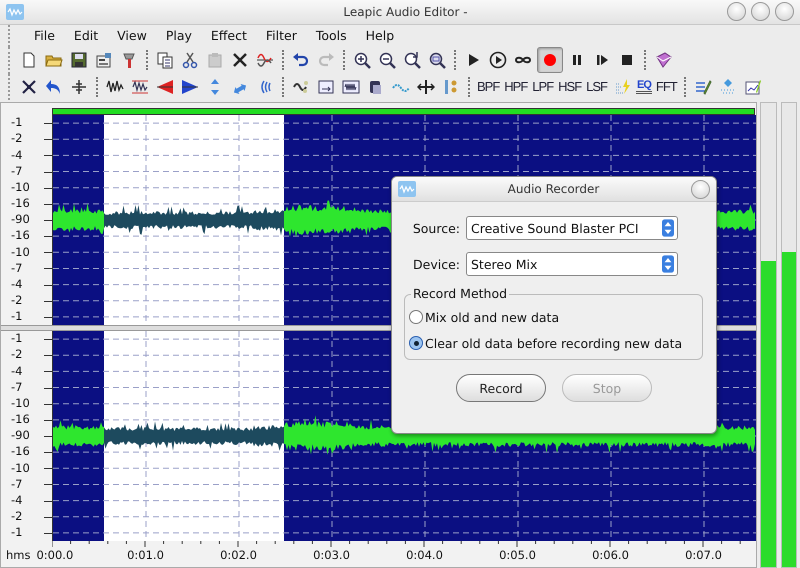 The image size is (800, 568). I want to click on menu-item: File, so click(44, 36).